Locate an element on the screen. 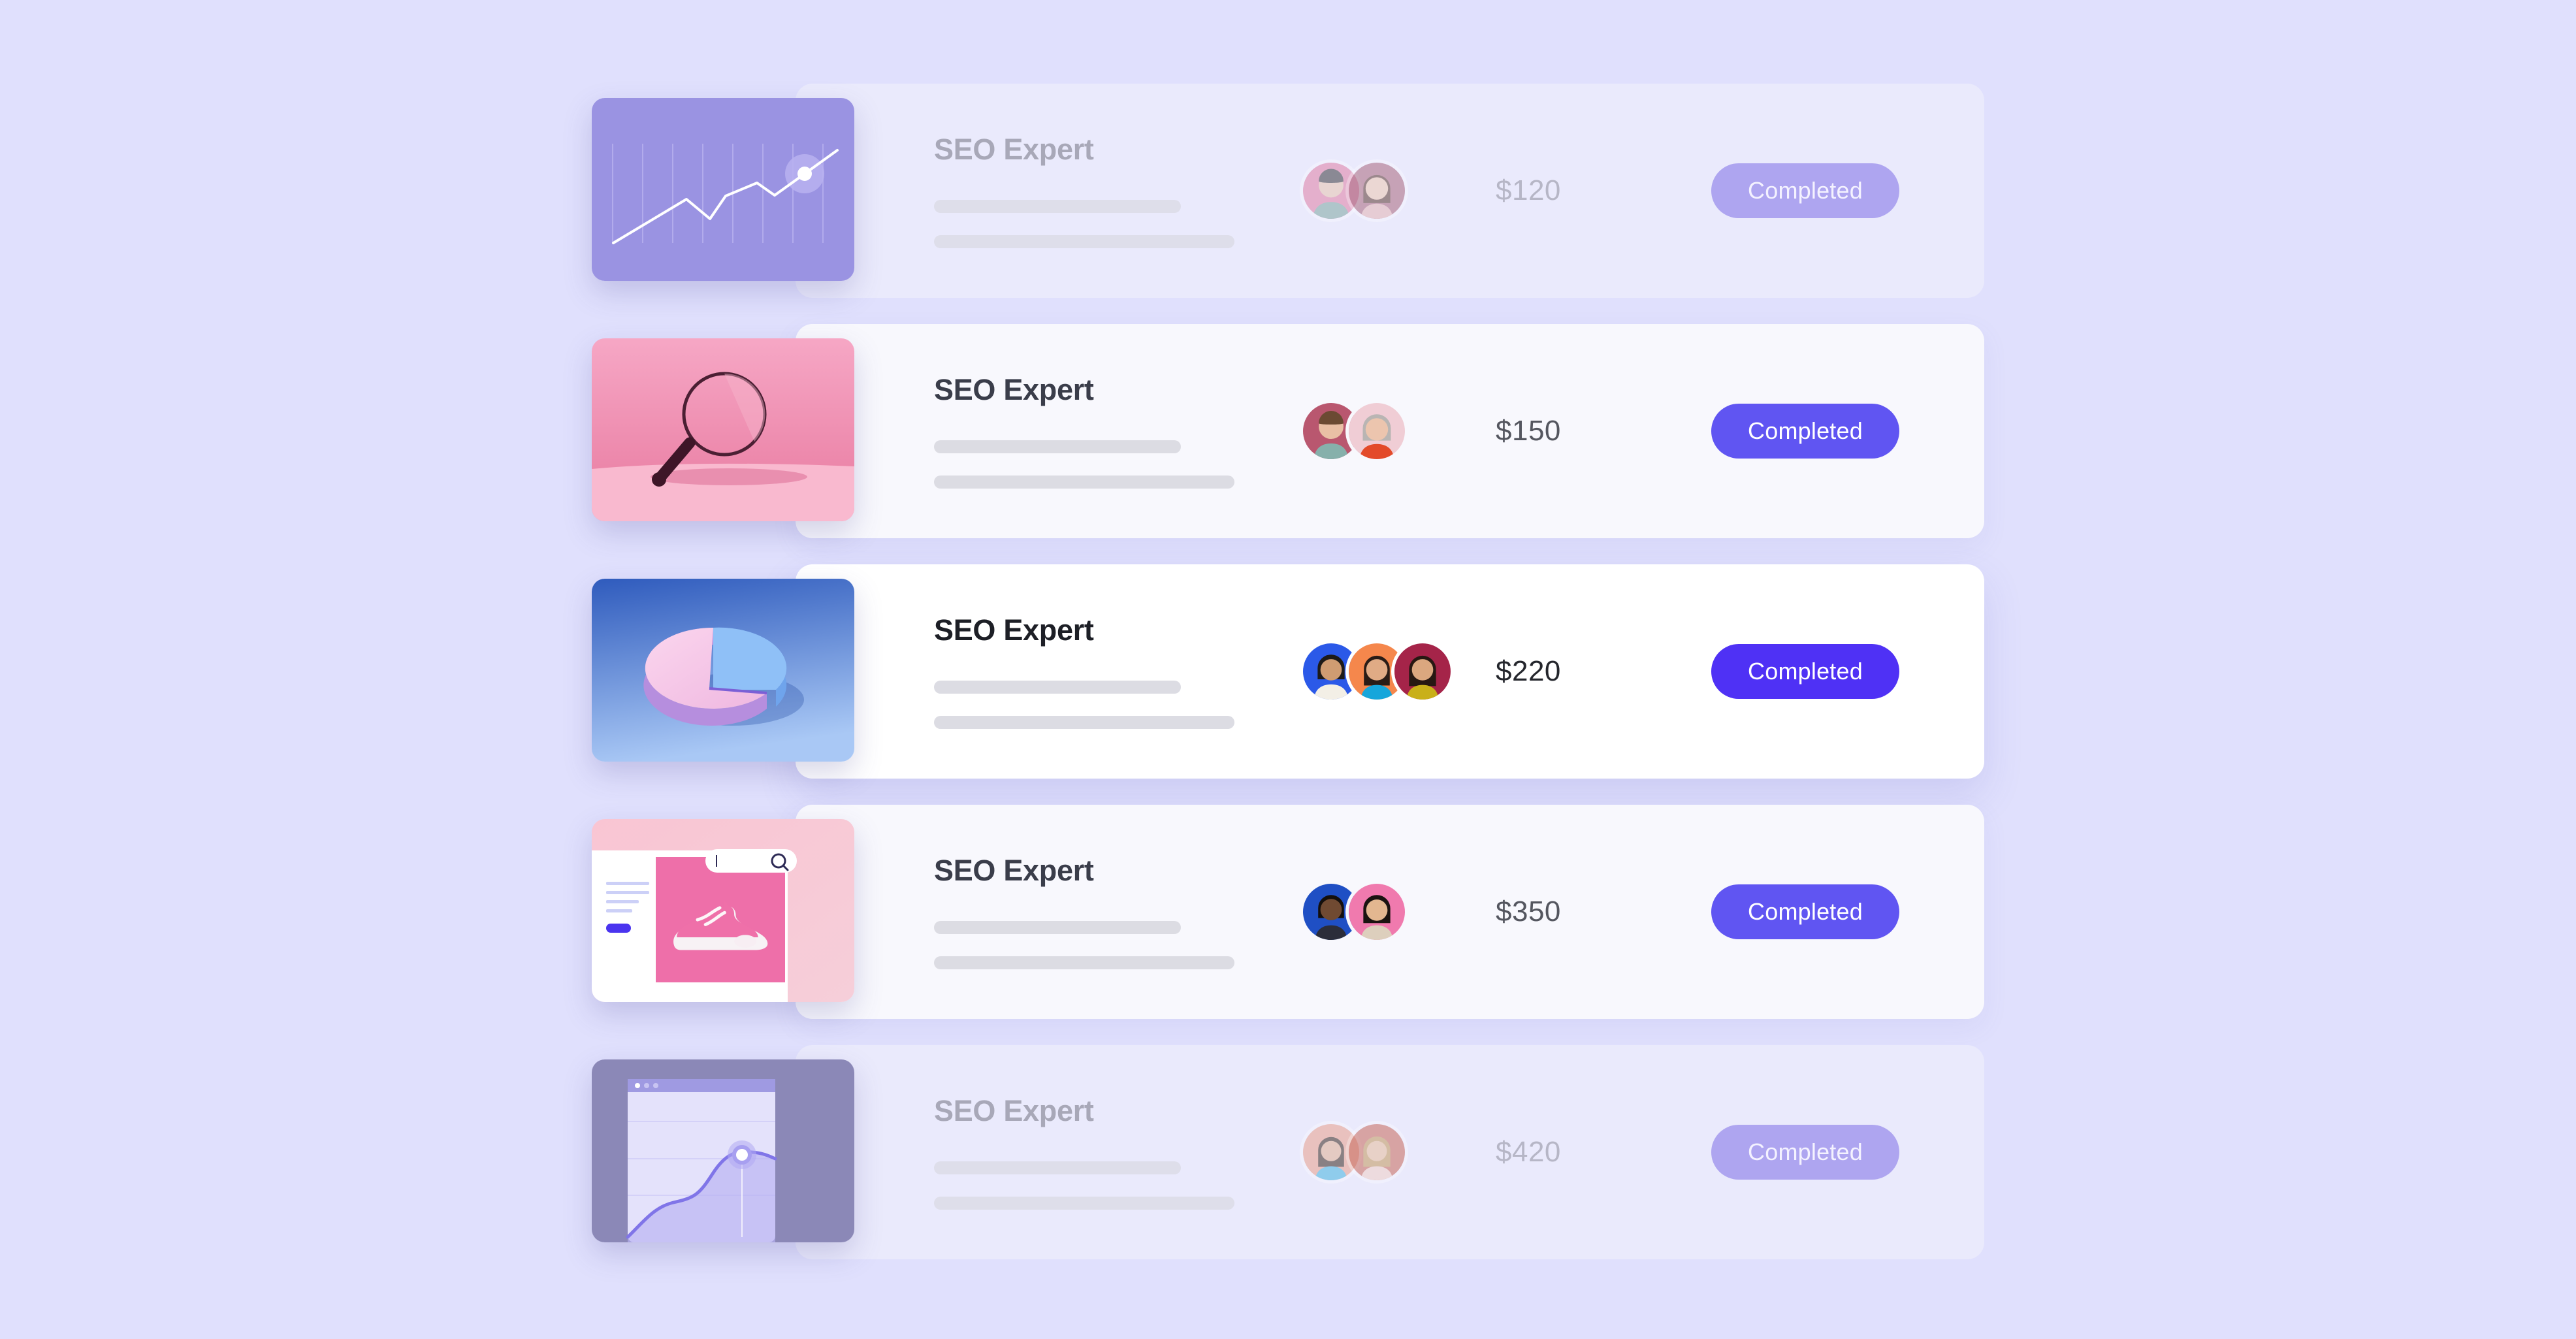  job-row: SEO Expert $220 Completed is located at coordinates (1390, 671).